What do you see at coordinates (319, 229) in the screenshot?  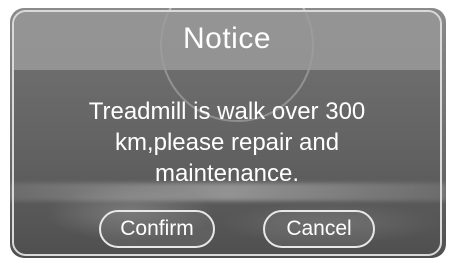 I see `cancel-button: Cancel` at bounding box center [319, 229].